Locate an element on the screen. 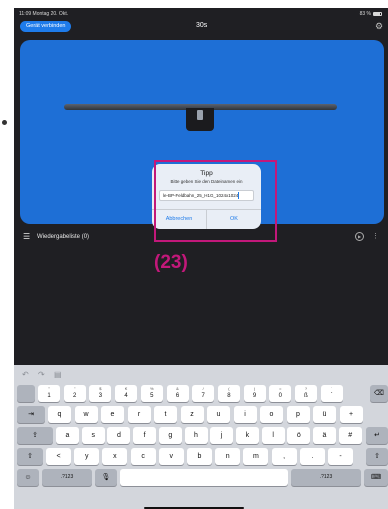 This screenshot has width=388, height=509. annotation-label: (23) is located at coordinates (171, 262).